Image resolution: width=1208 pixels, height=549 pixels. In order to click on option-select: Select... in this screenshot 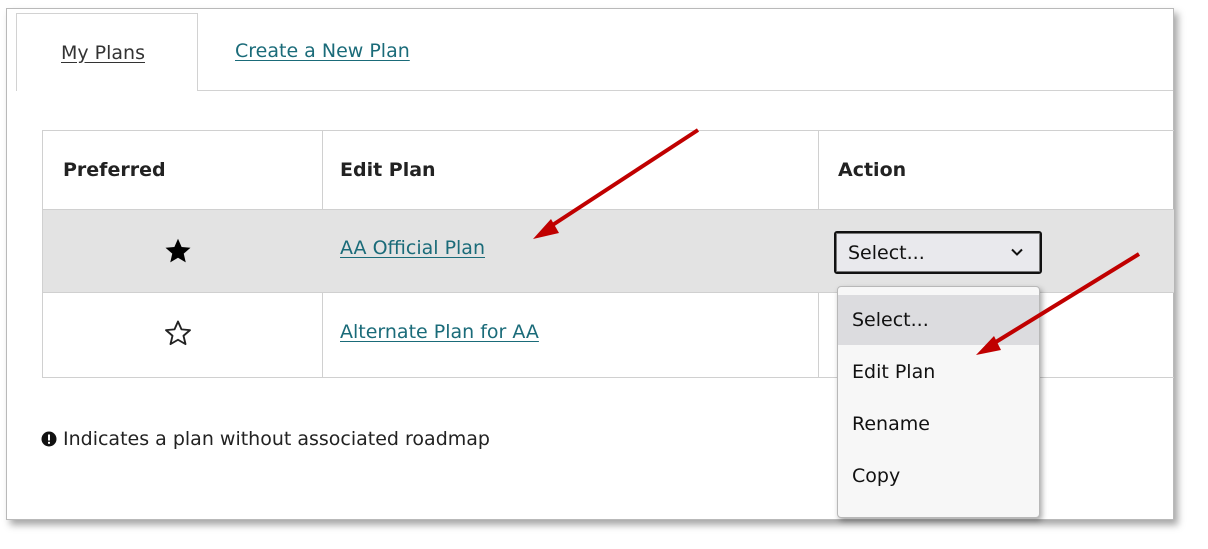, I will do `click(938, 320)`.